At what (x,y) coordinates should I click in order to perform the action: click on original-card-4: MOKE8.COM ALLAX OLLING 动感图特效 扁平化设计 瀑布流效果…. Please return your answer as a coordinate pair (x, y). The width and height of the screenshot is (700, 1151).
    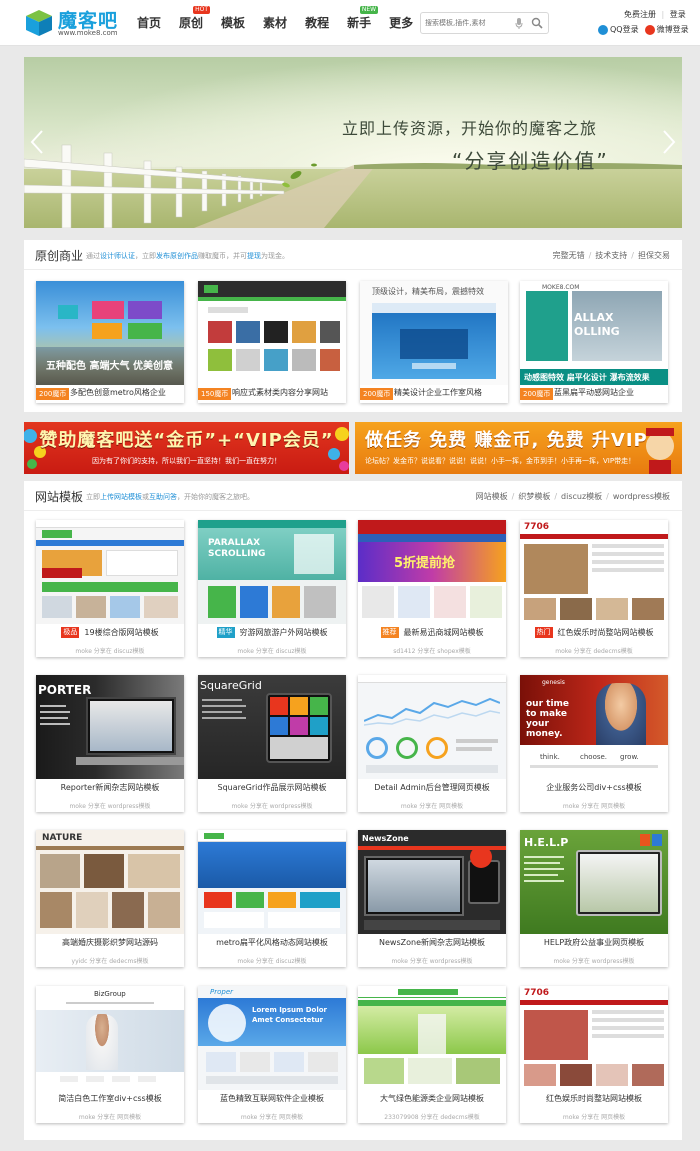
    Looking at the image, I should click on (594, 342).